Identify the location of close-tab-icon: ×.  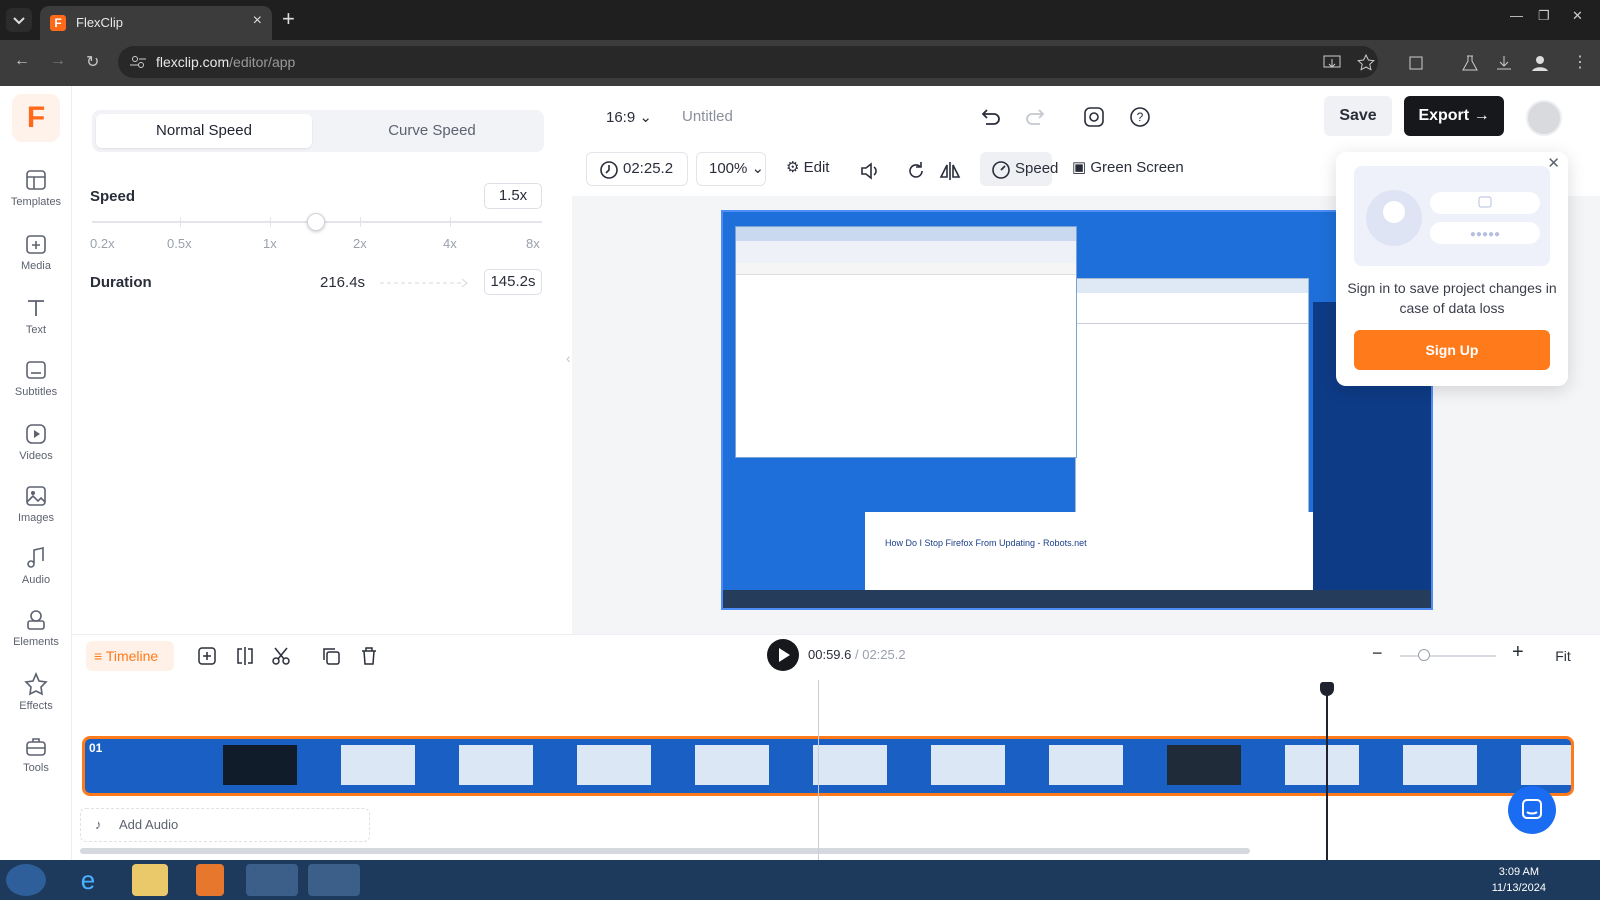
(257, 21).